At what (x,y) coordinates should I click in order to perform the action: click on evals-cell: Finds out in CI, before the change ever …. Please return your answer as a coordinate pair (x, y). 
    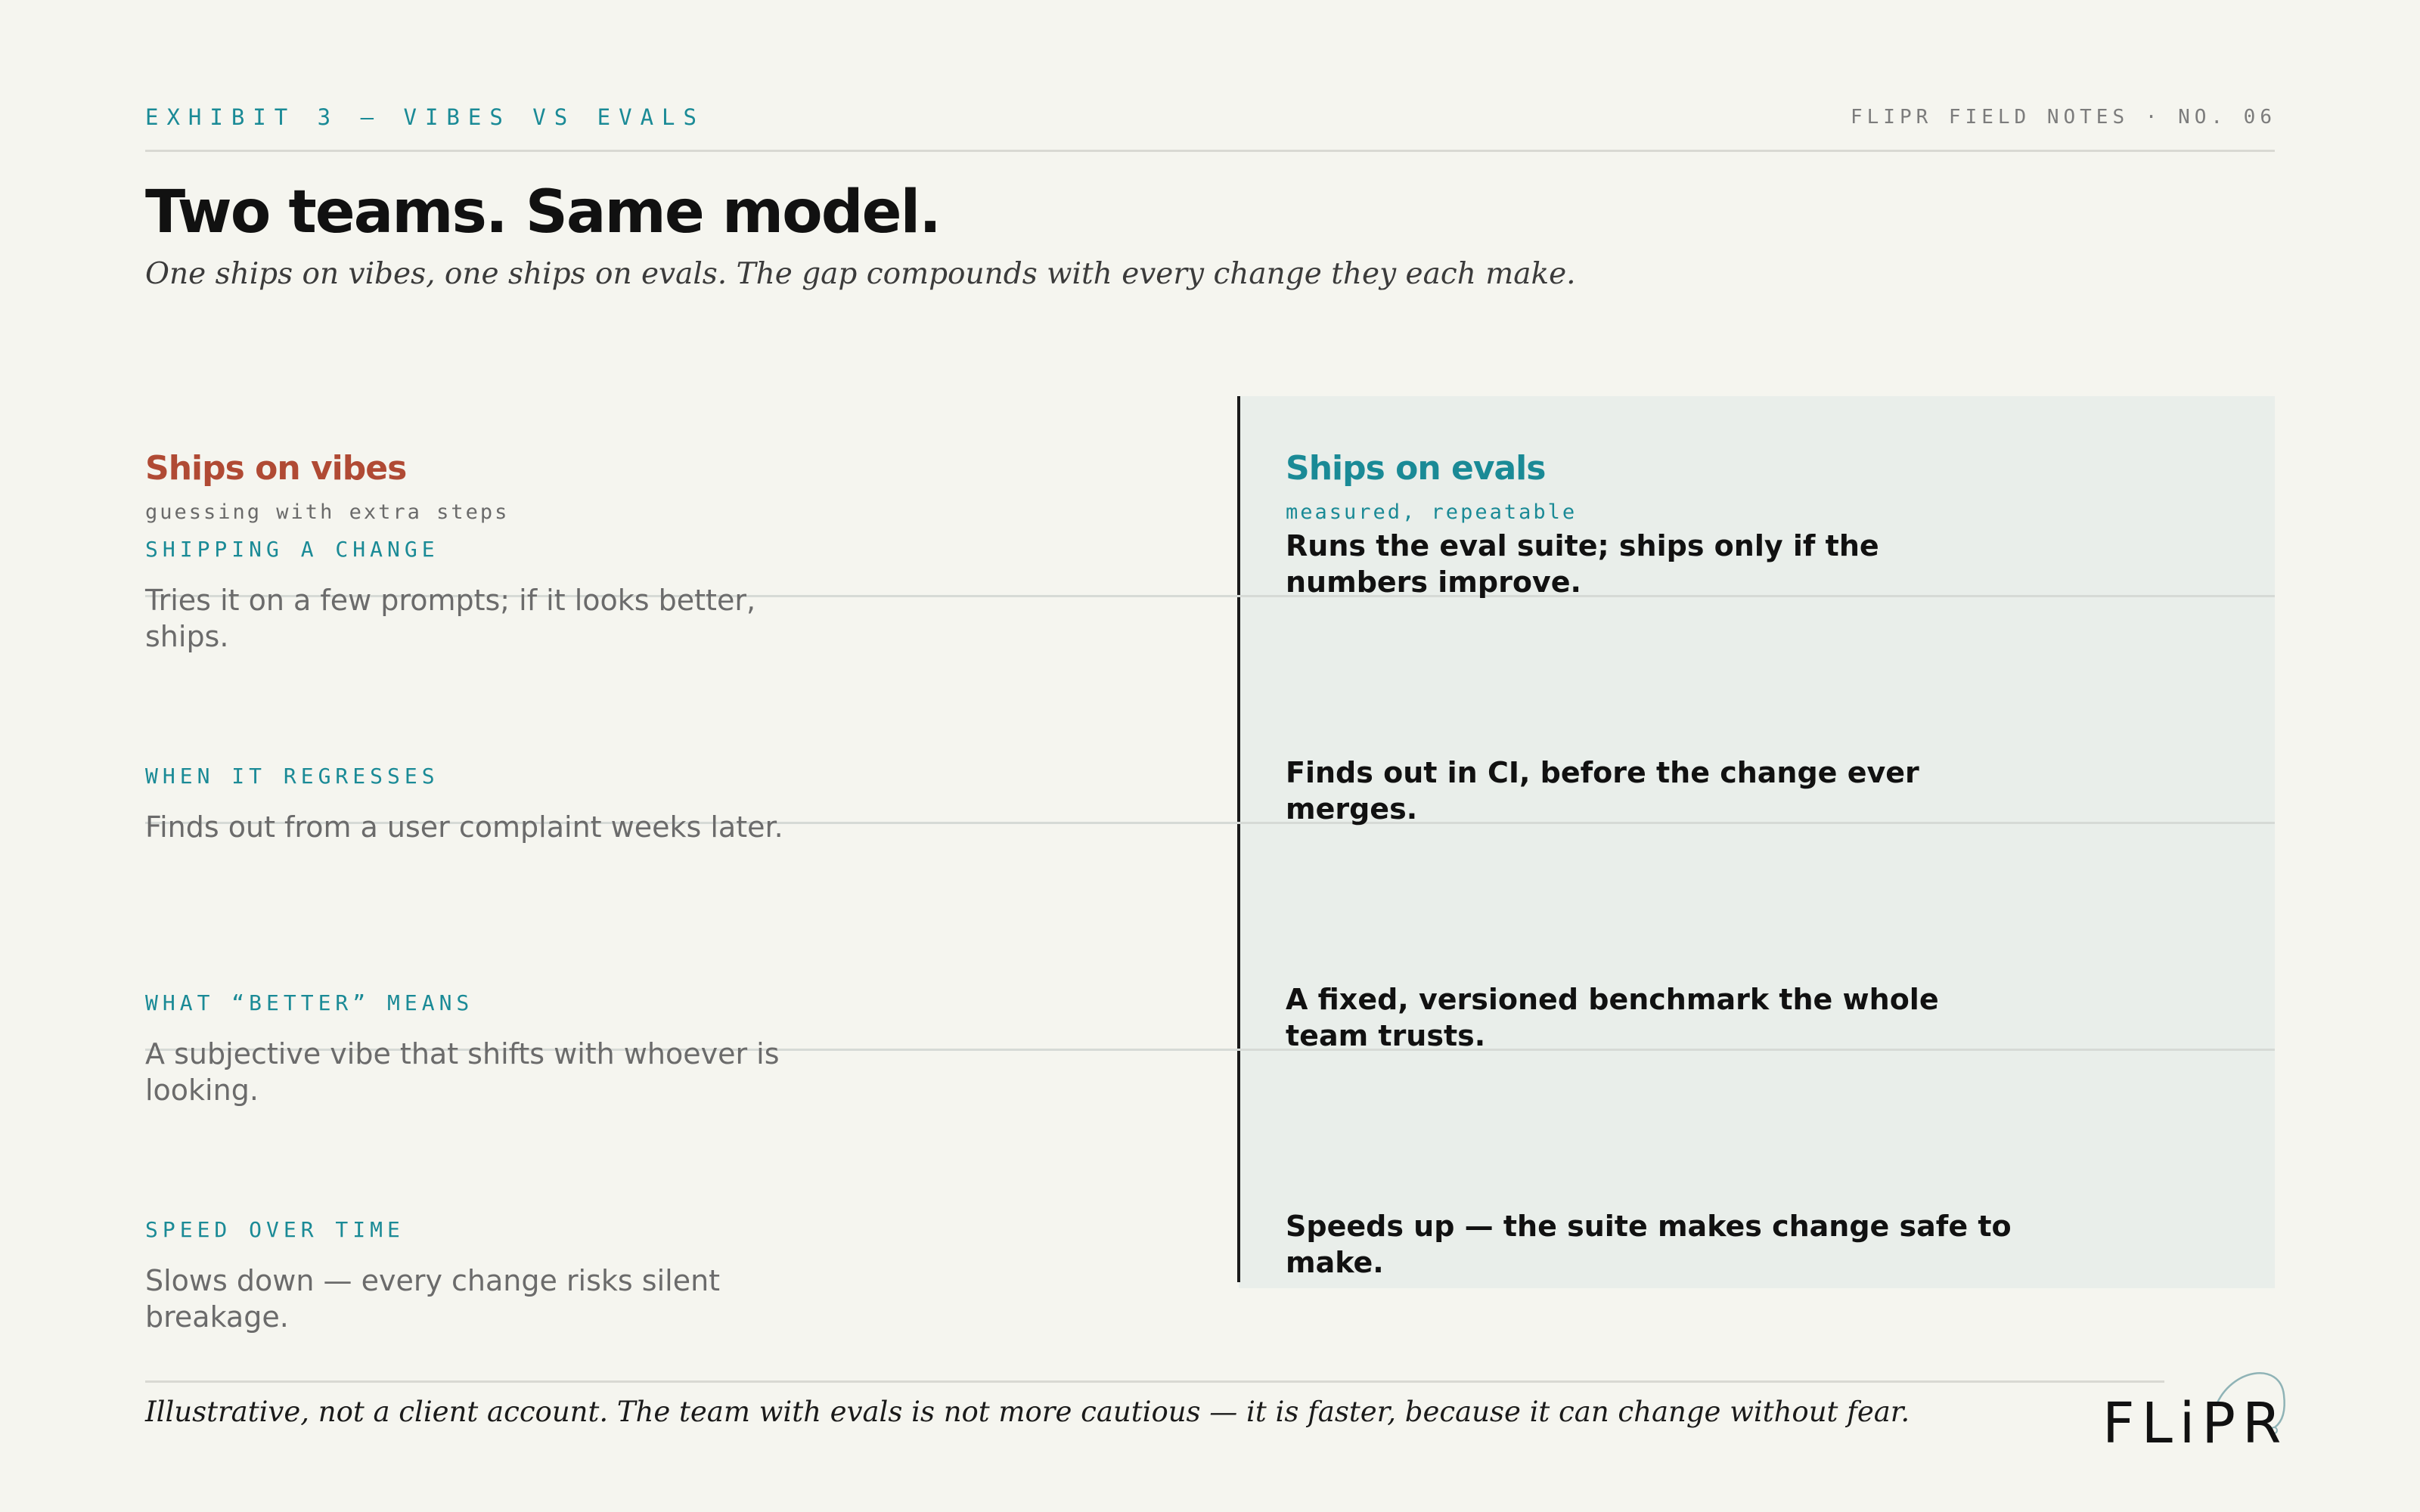
    Looking at the image, I should click on (1602, 791).